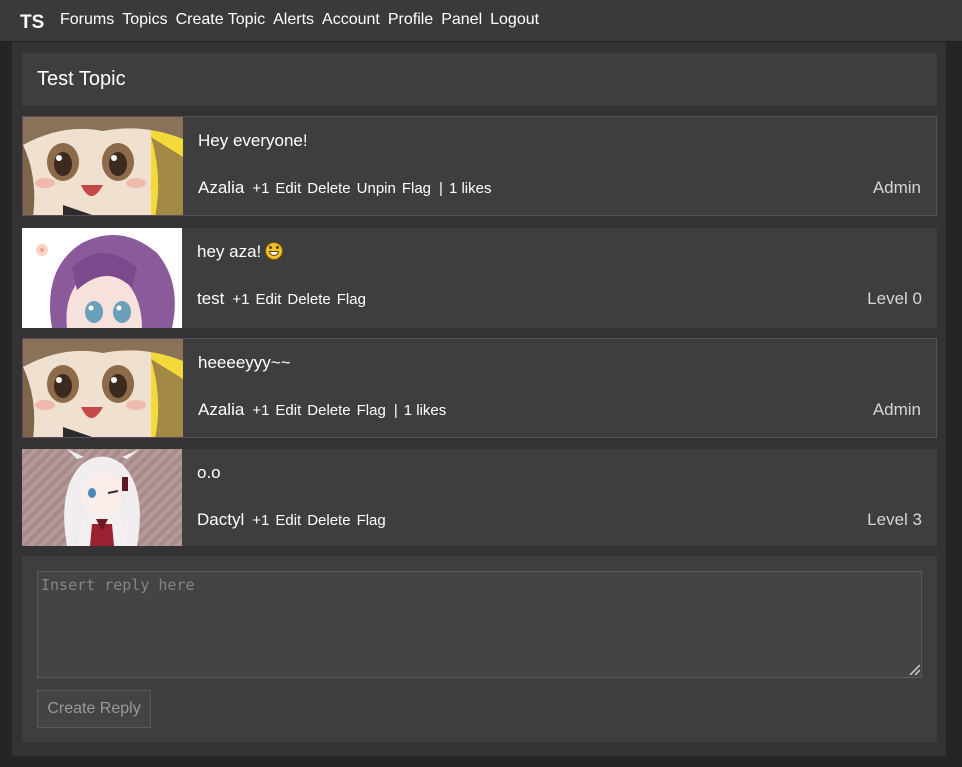  Describe the element at coordinates (894, 298) in the screenshot. I see `user-rank: Level 0` at that location.